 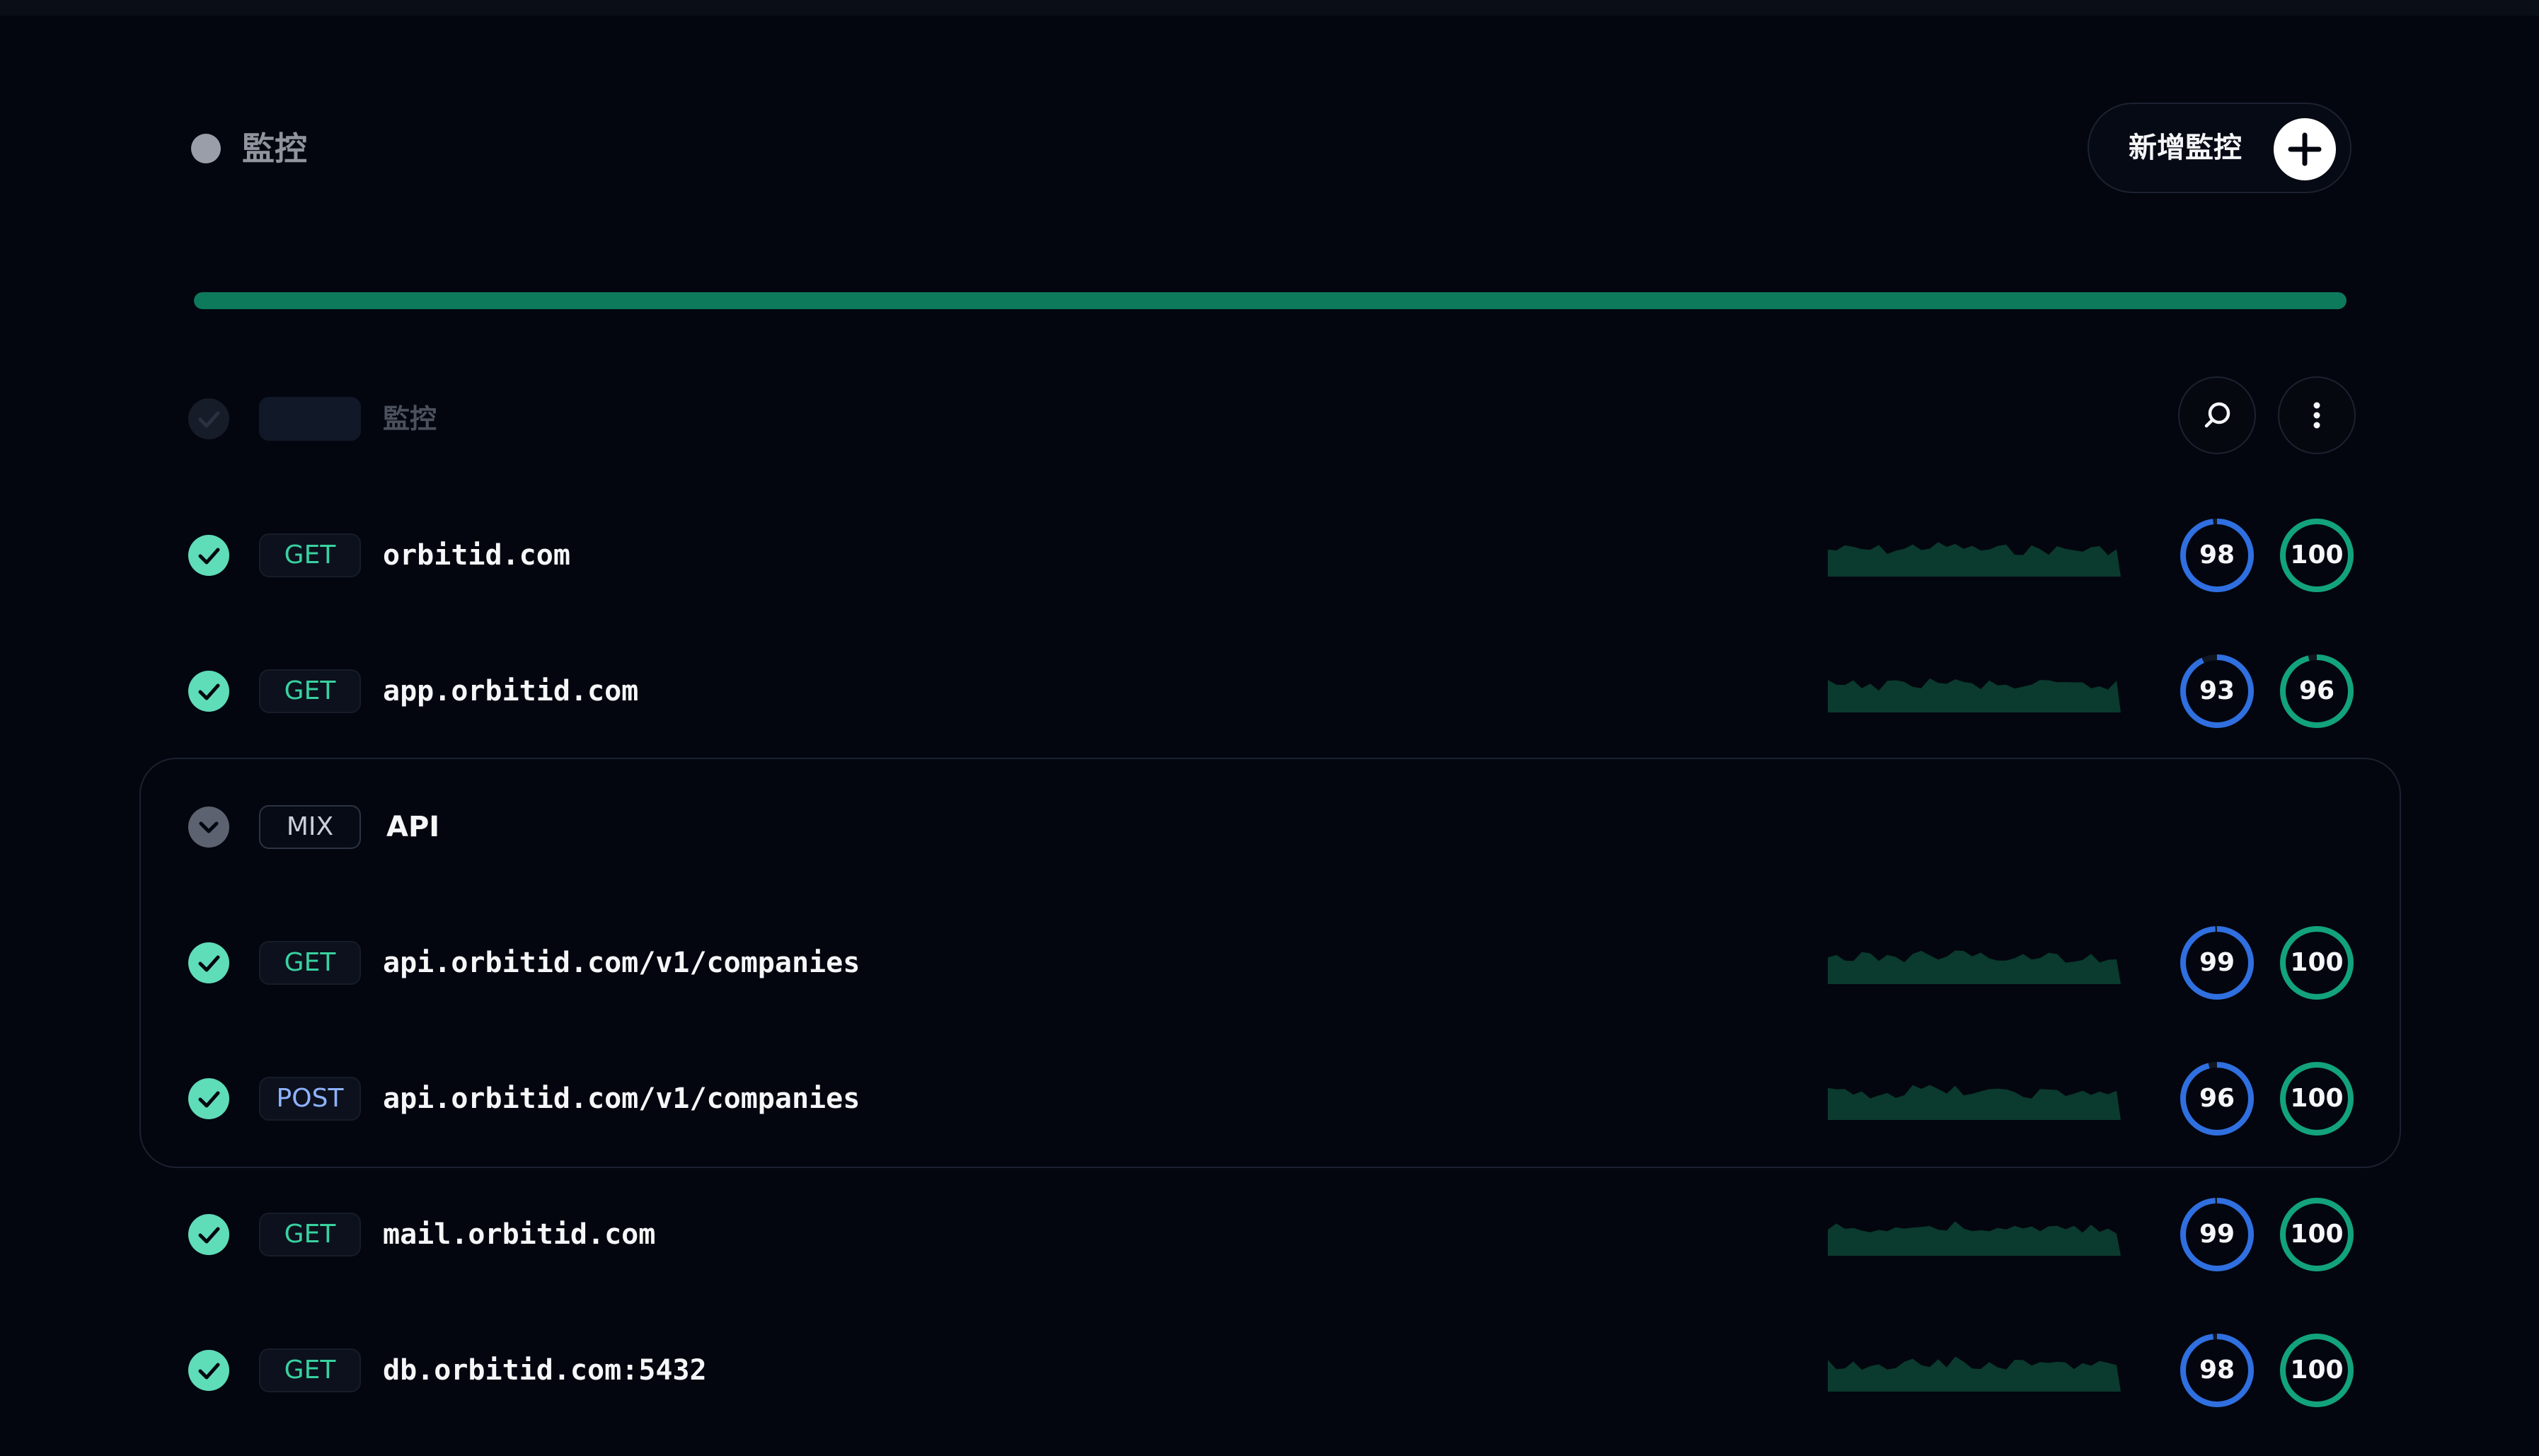 I want to click on performance-gauge: 96, so click(x=2217, y=1099).